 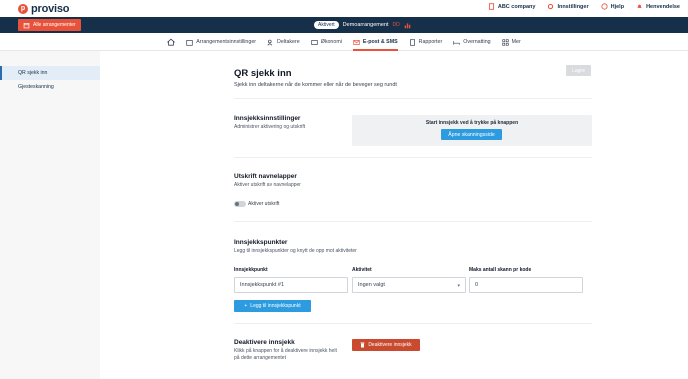 I want to click on nav-label: E-post & SMS, so click(x=380, y=42).